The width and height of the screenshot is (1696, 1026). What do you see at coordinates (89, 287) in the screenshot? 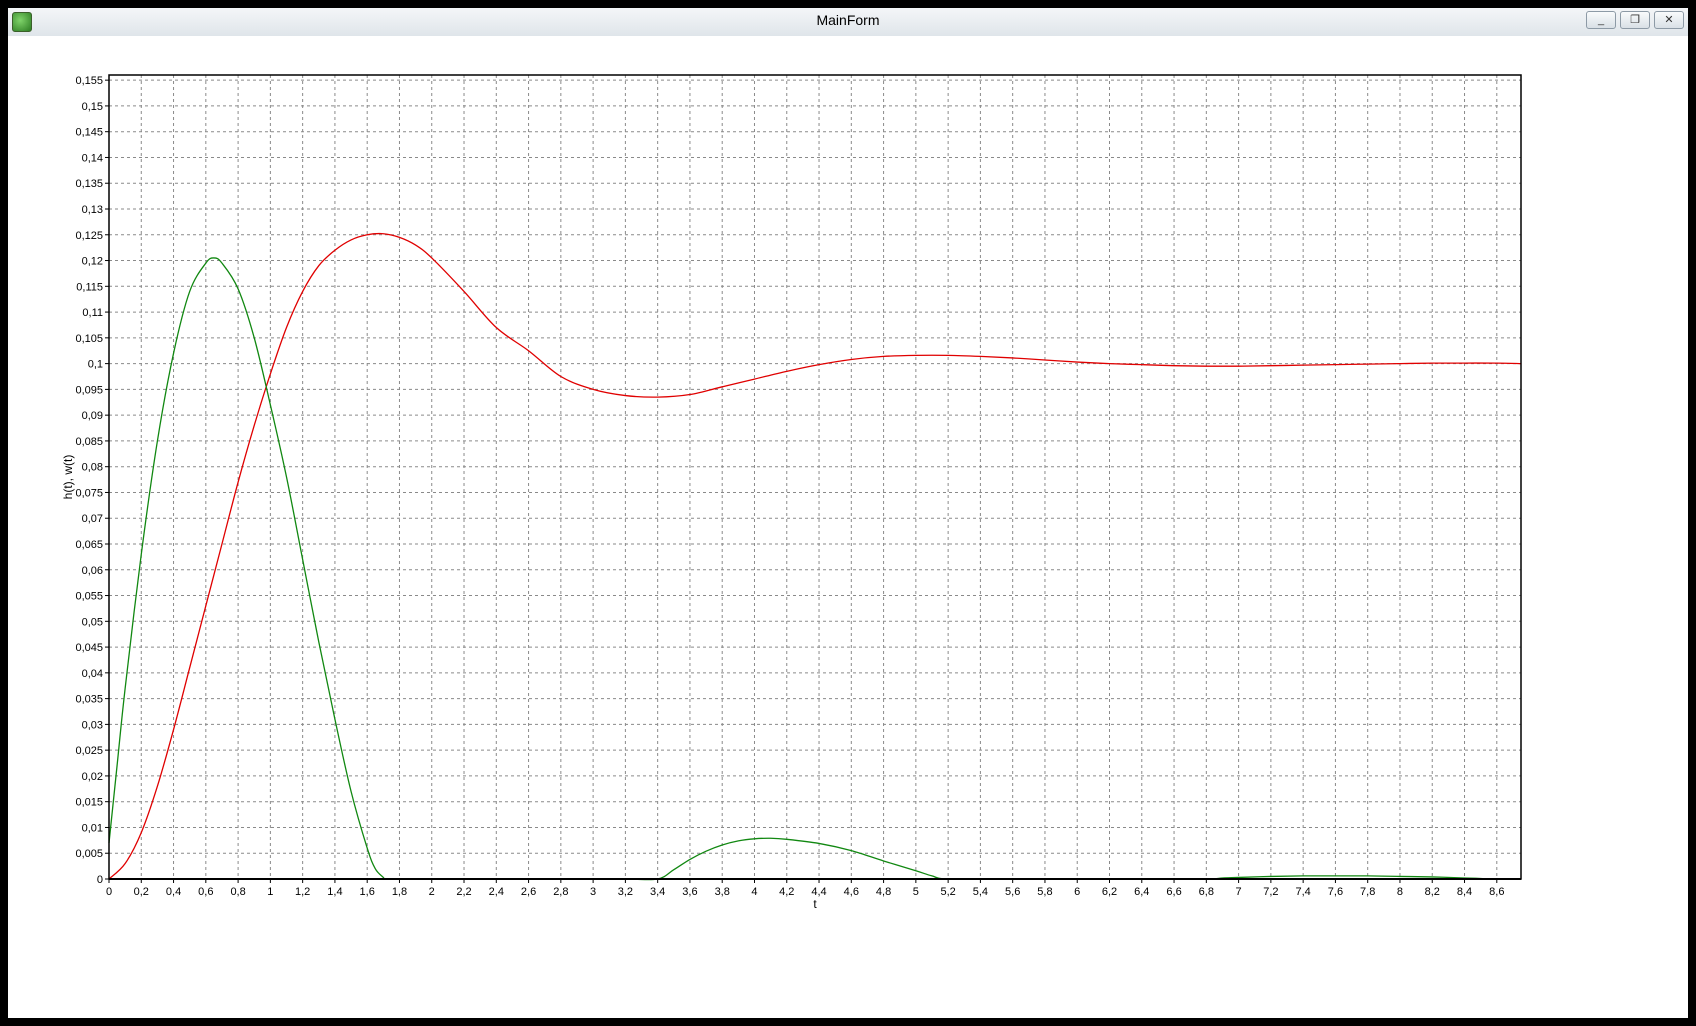
I see `y-tick-label: 0,115` at bounding box center [89, 287].